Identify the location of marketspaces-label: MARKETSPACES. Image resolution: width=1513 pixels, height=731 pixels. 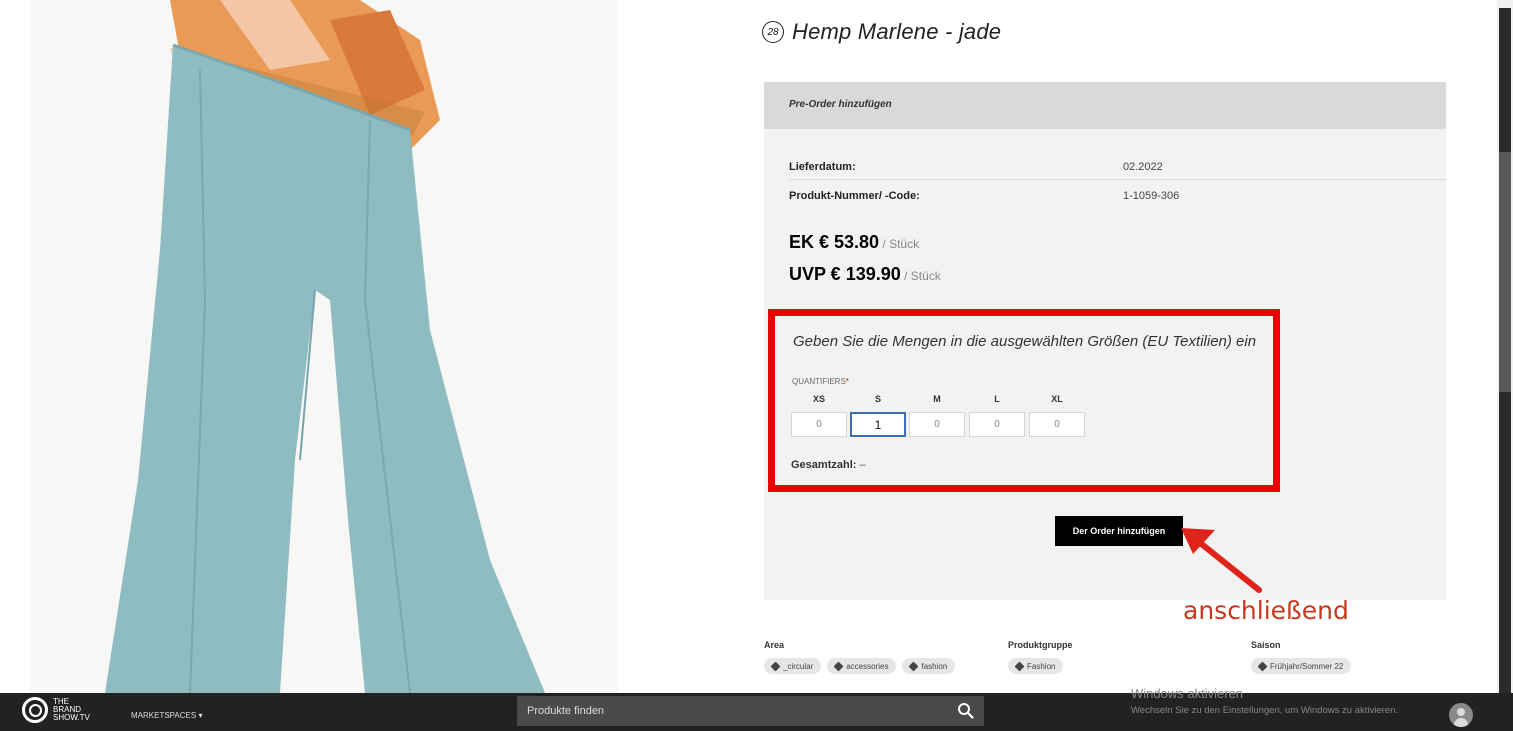
(164, 715).